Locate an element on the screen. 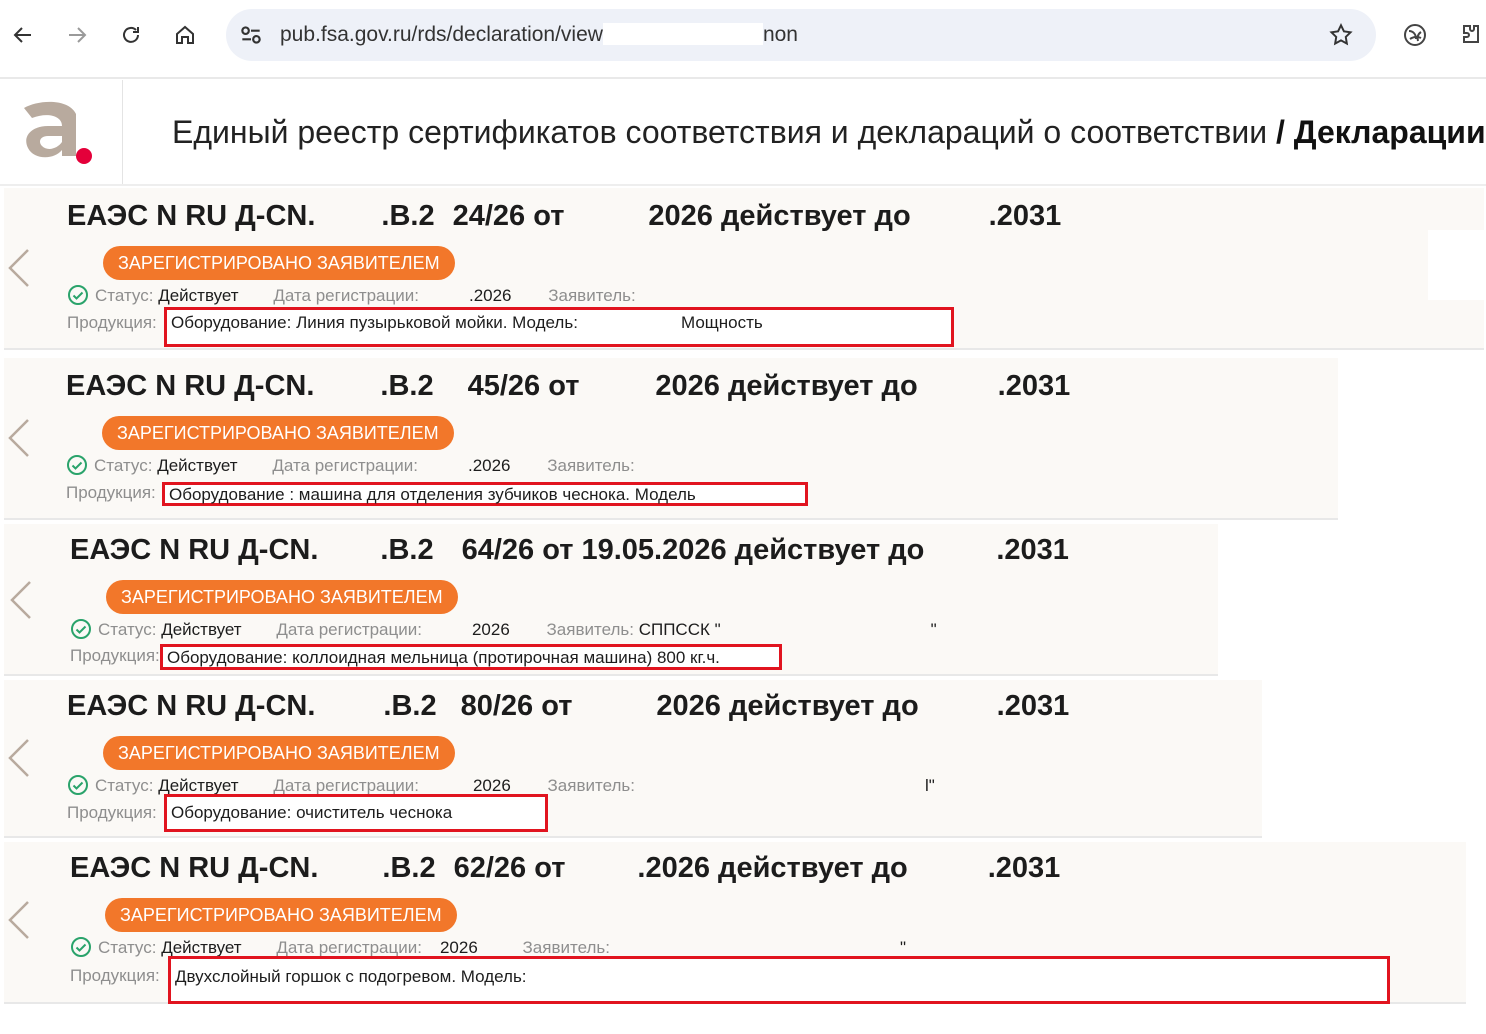 The image size is (1486, 1034). browser-toolbar: pub.fsa.gov.ru/rds/declaration/view non is located at coordinates (743, 36).